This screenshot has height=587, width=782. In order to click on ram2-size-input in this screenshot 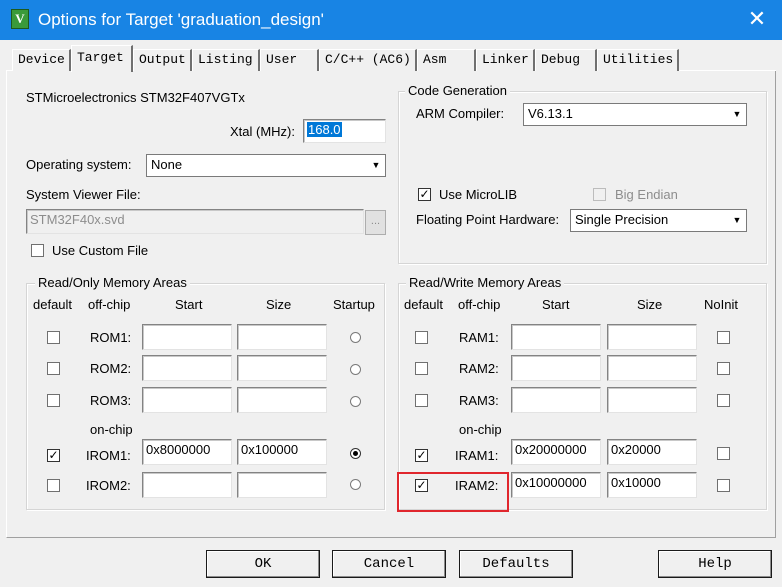, I will do `click(652, 368)`.